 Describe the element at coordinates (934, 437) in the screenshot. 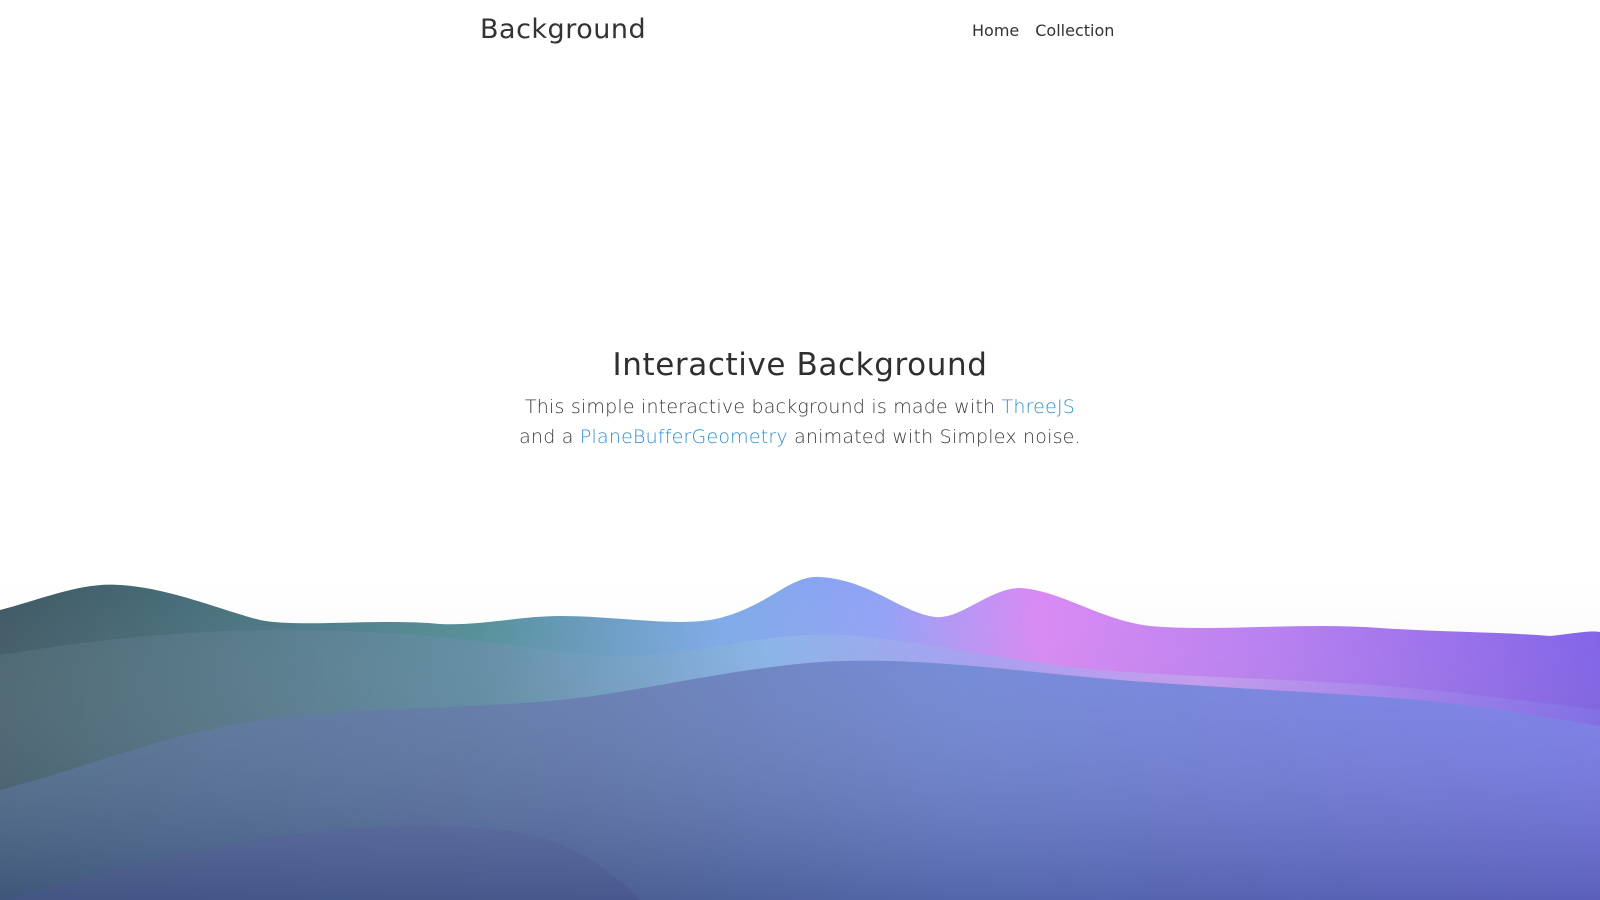

I see `hero-text-line2-end: animated with Simplex noise.` at that location.